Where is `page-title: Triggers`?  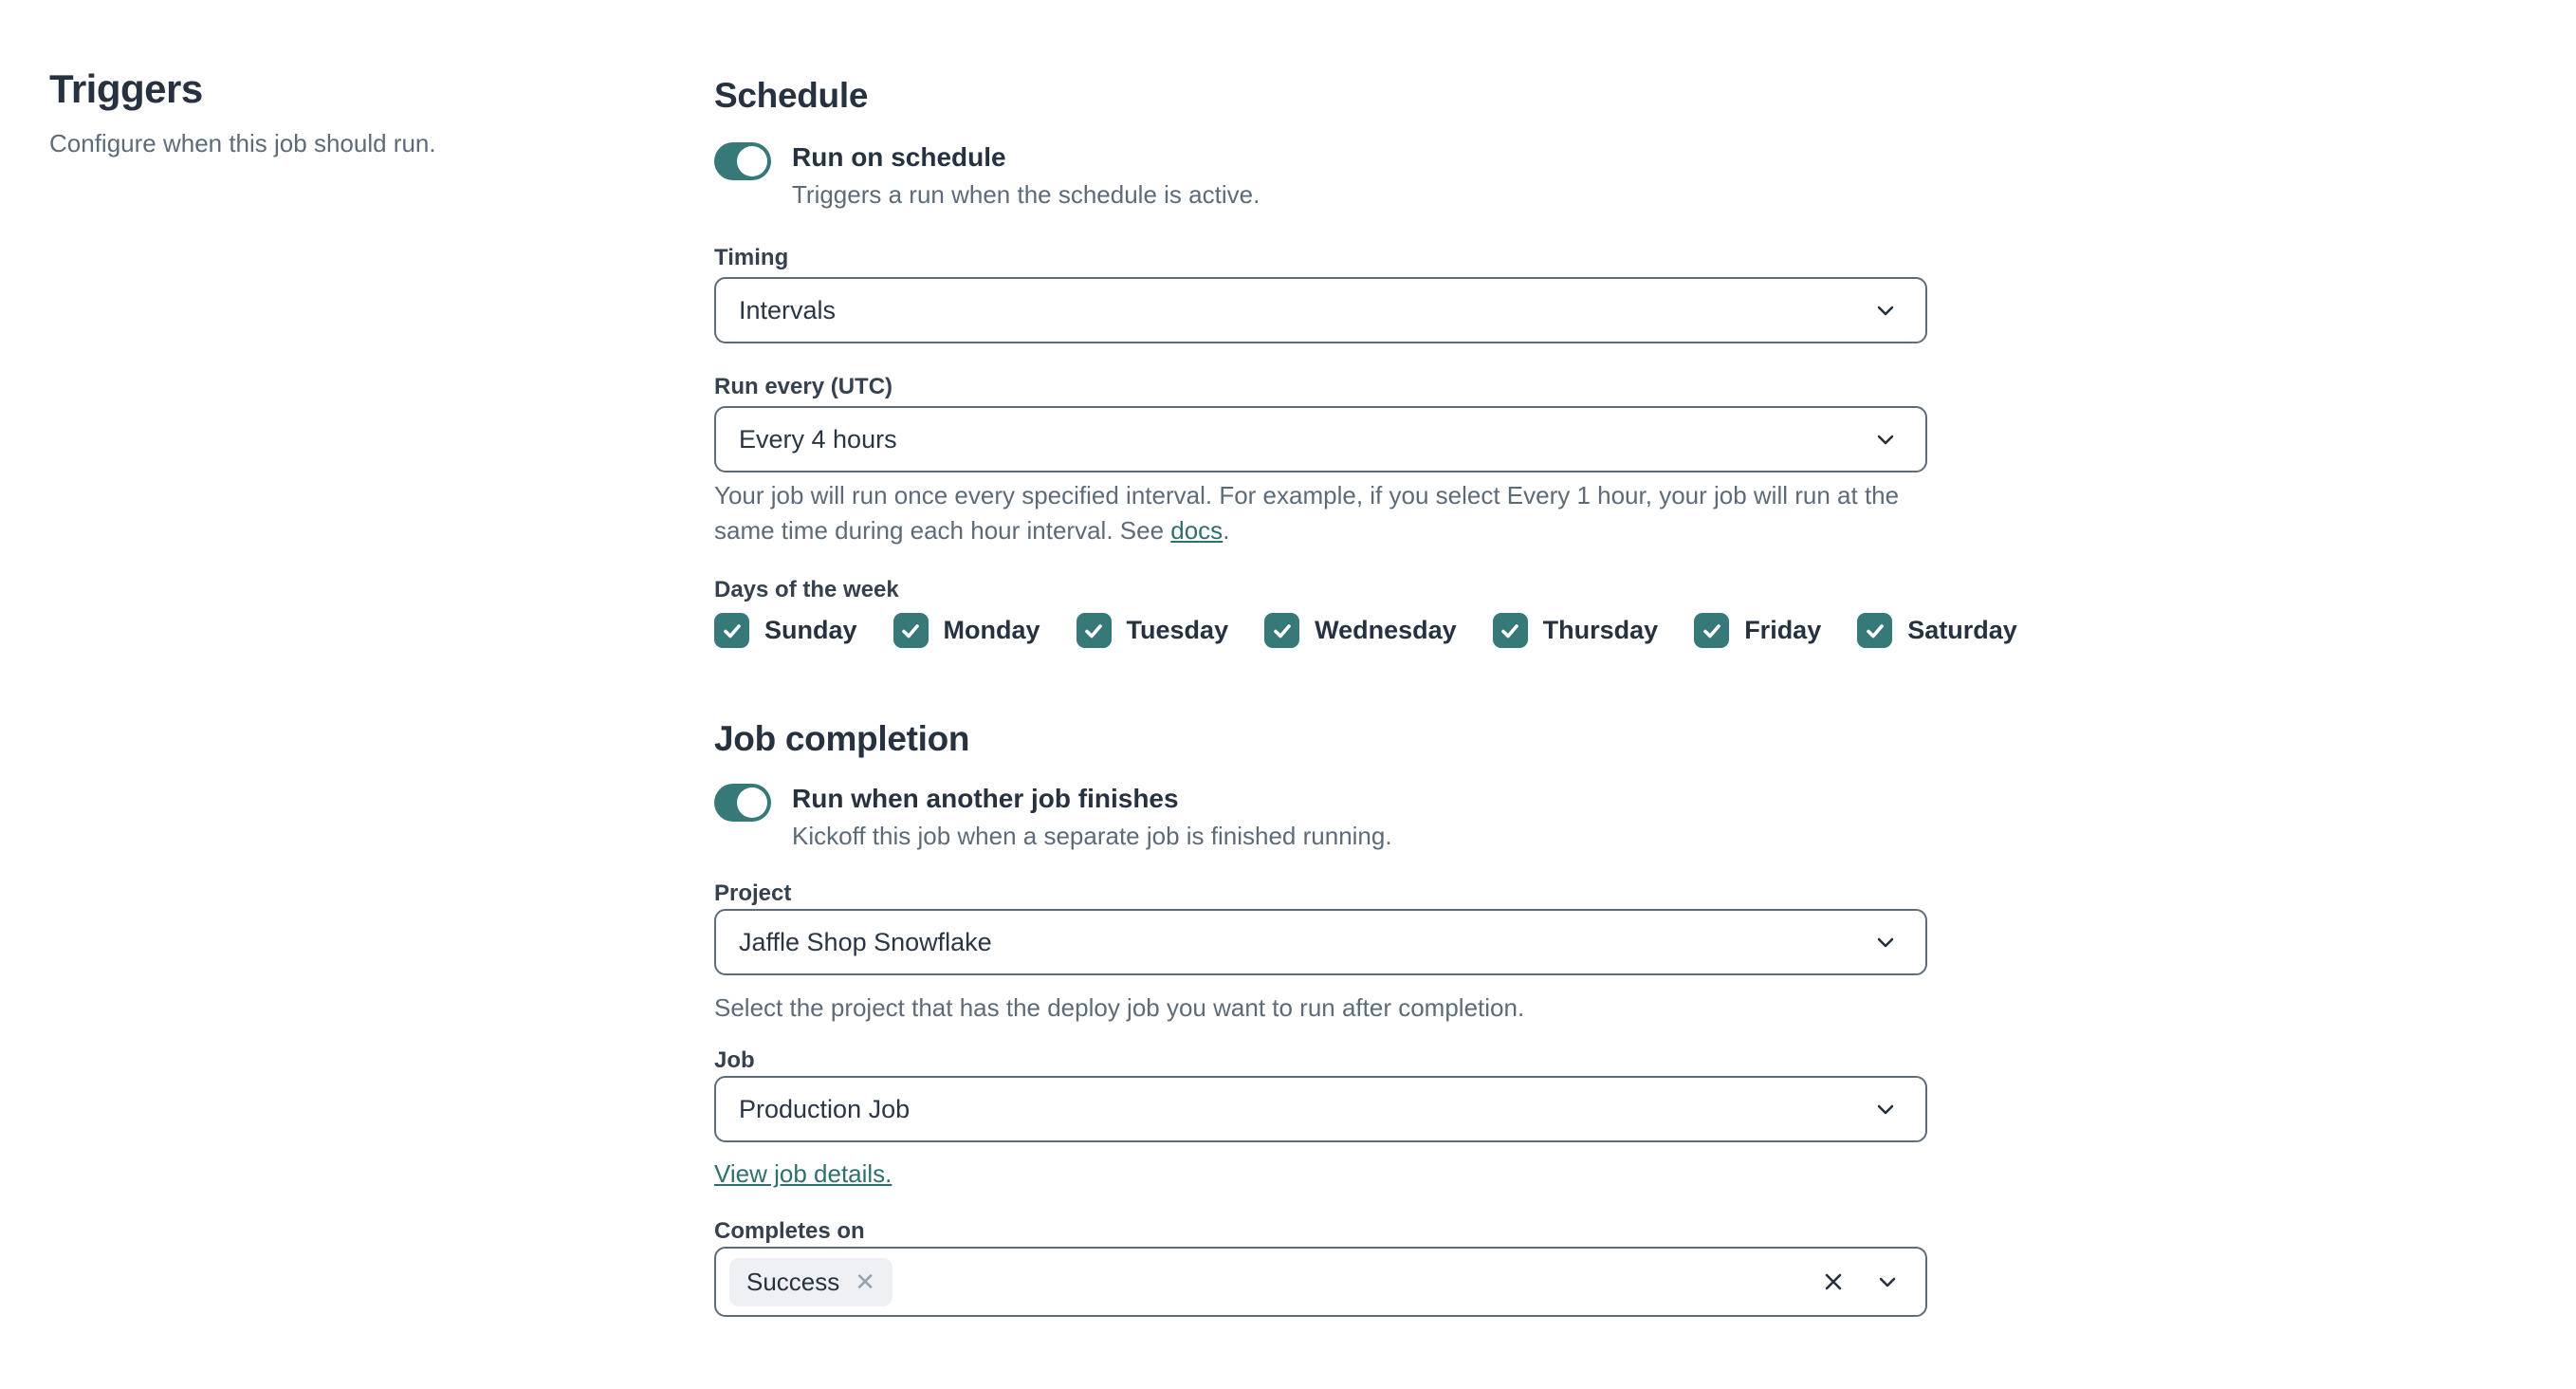 page-title: Triggers is located at coordinates (126, 88).